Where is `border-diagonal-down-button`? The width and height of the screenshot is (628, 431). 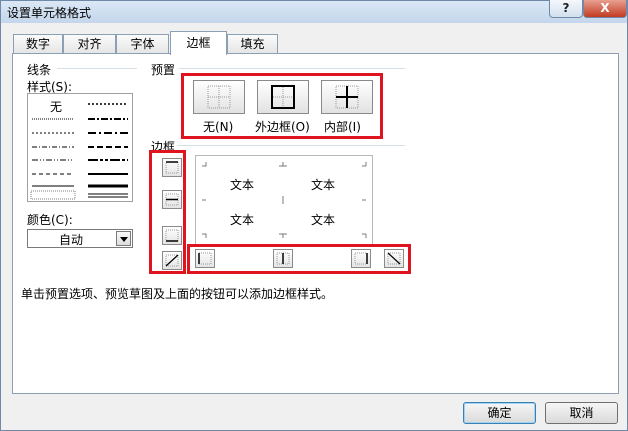
border-diagonal-down-button is located at coordinates (394, 258).